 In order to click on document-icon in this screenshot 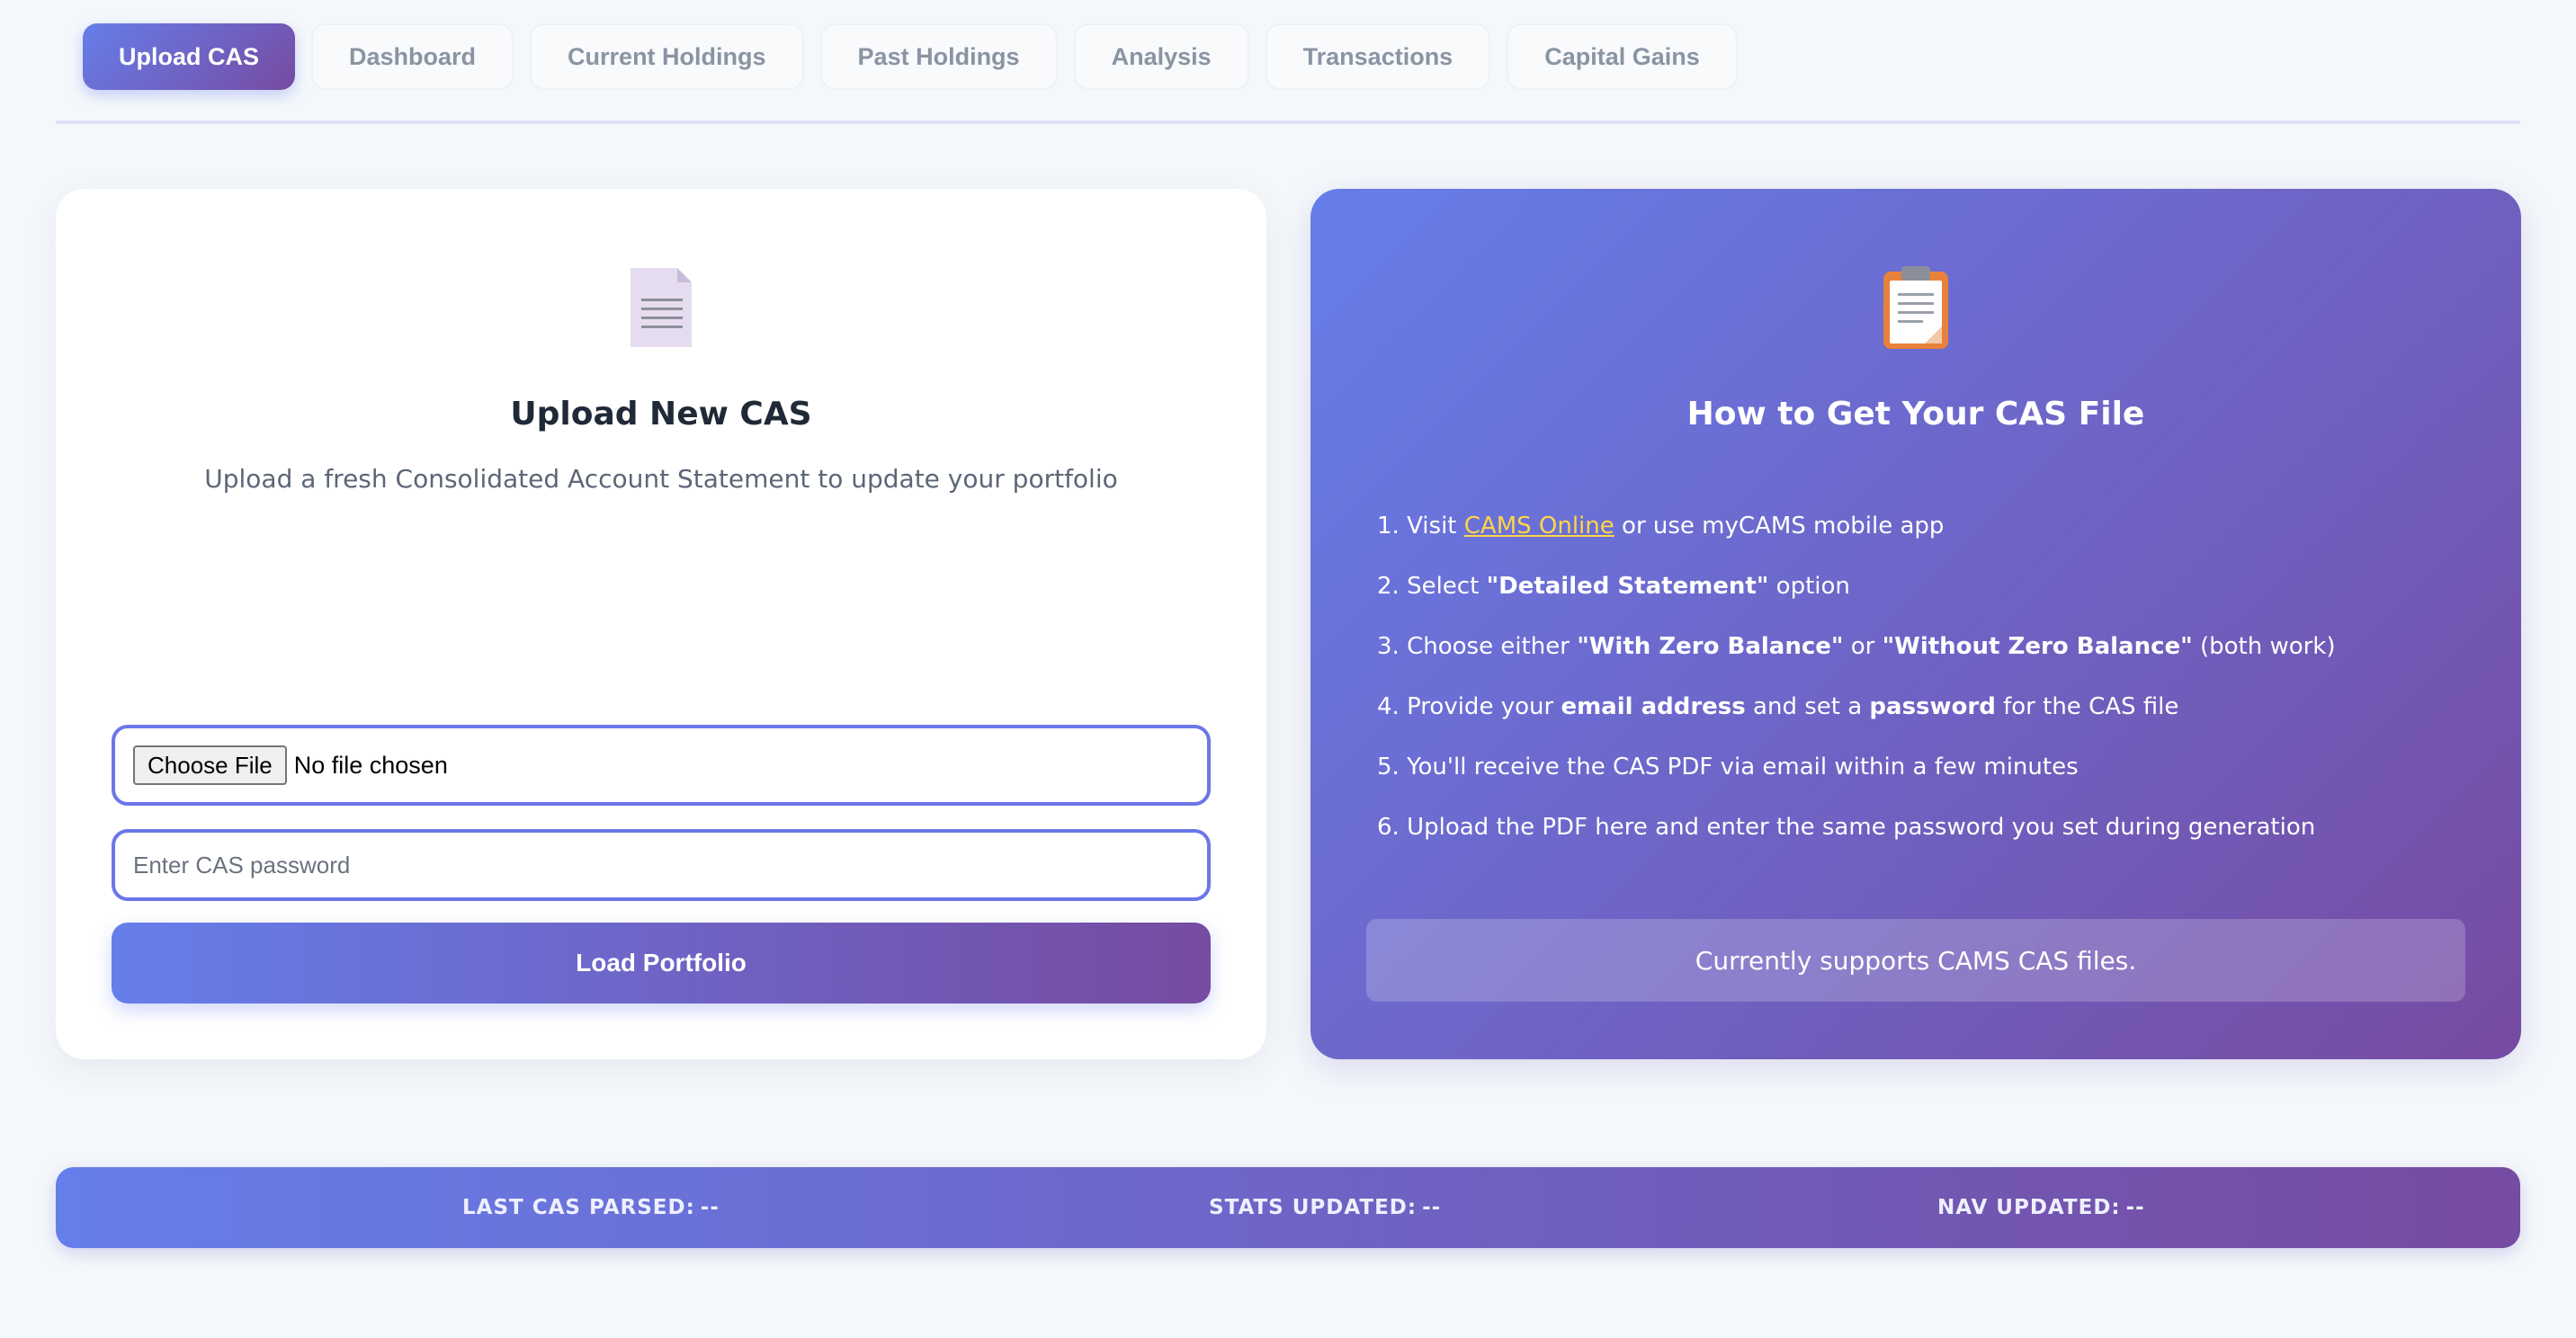, I will do `click(661, 307)`.